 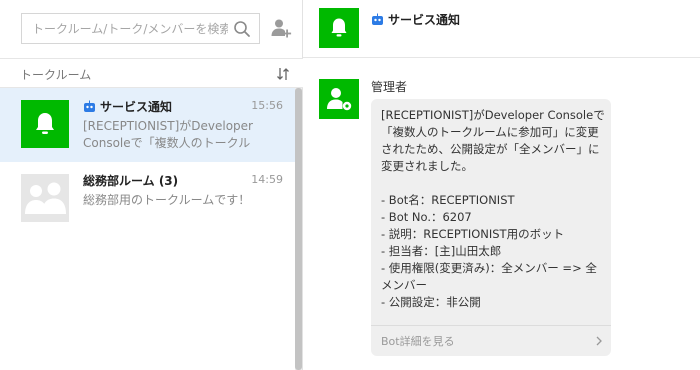 I want to click on group-avatar-icon, so click(x=45, y=198).